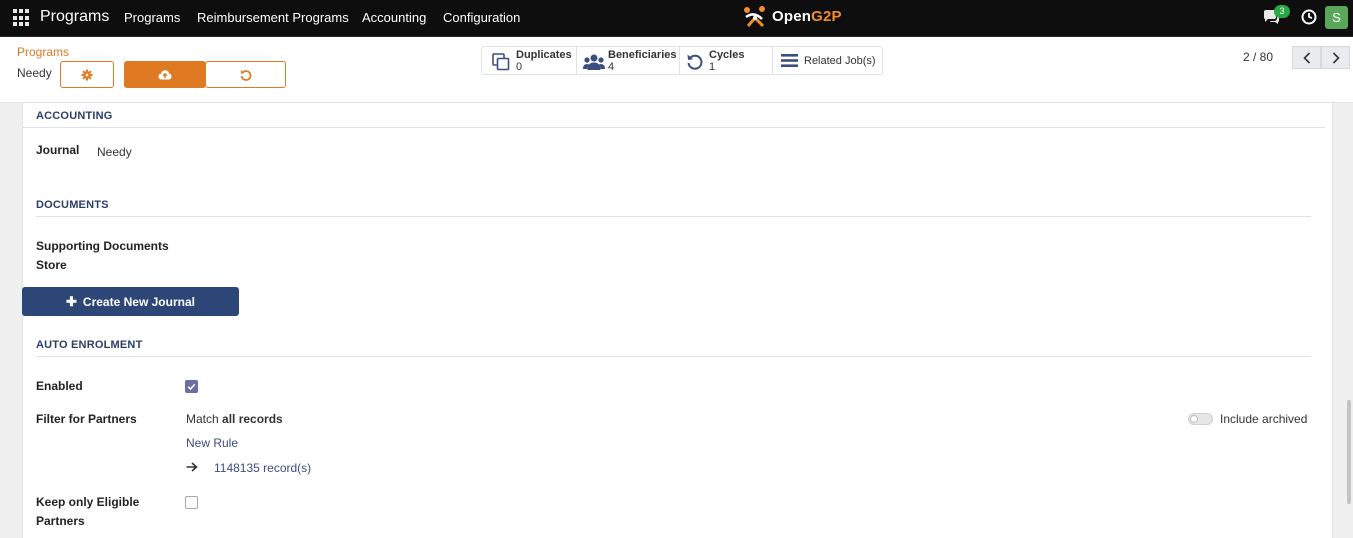  Describe the element at coordinates (102, 246) in the screenshot. I see `supporting-documents-store-label: Supporting Documents` at that location.